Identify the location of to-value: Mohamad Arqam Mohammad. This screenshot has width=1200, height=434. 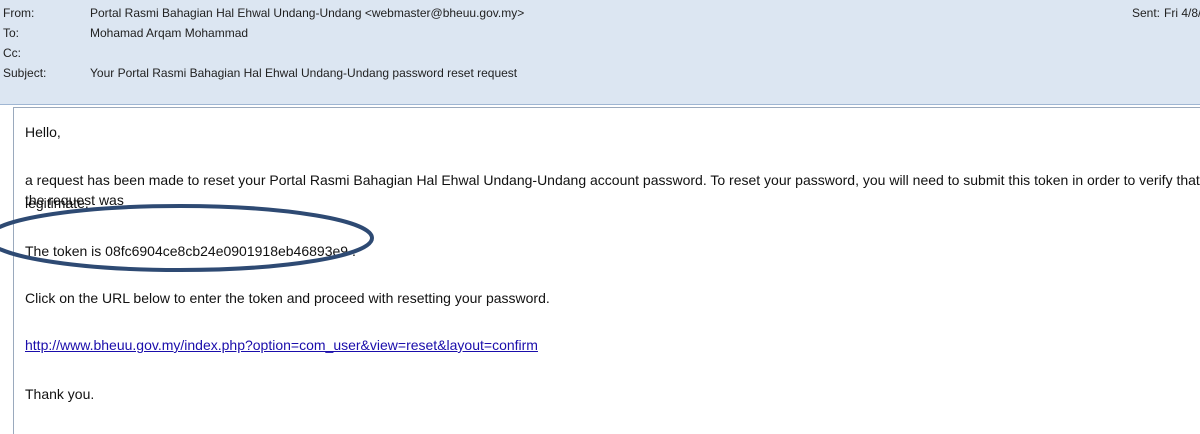
(169, 33).